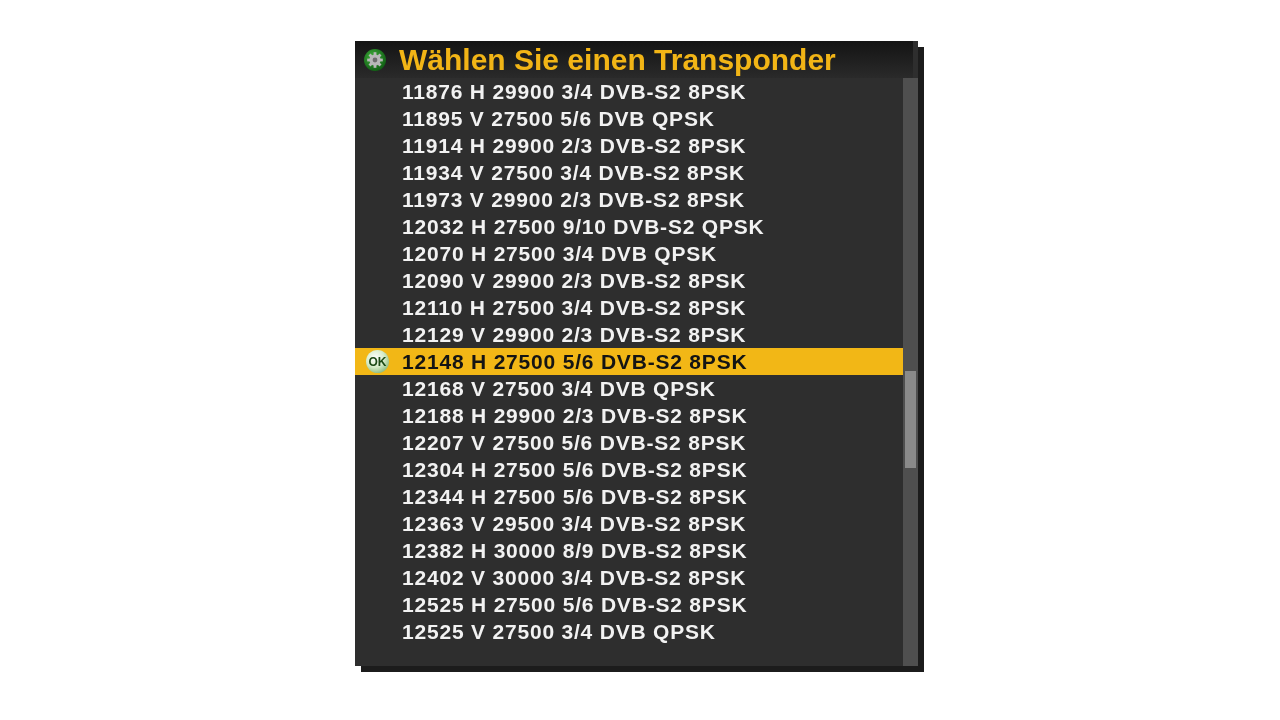 The width and height of the screenshot is (1280, 720). What do you see at coordinates (629, 91) in the screenshot?
I see `transponder-item: 11876 H 29900 3/4 DVB-S2 8PSK` at bounding box center [629, 91].